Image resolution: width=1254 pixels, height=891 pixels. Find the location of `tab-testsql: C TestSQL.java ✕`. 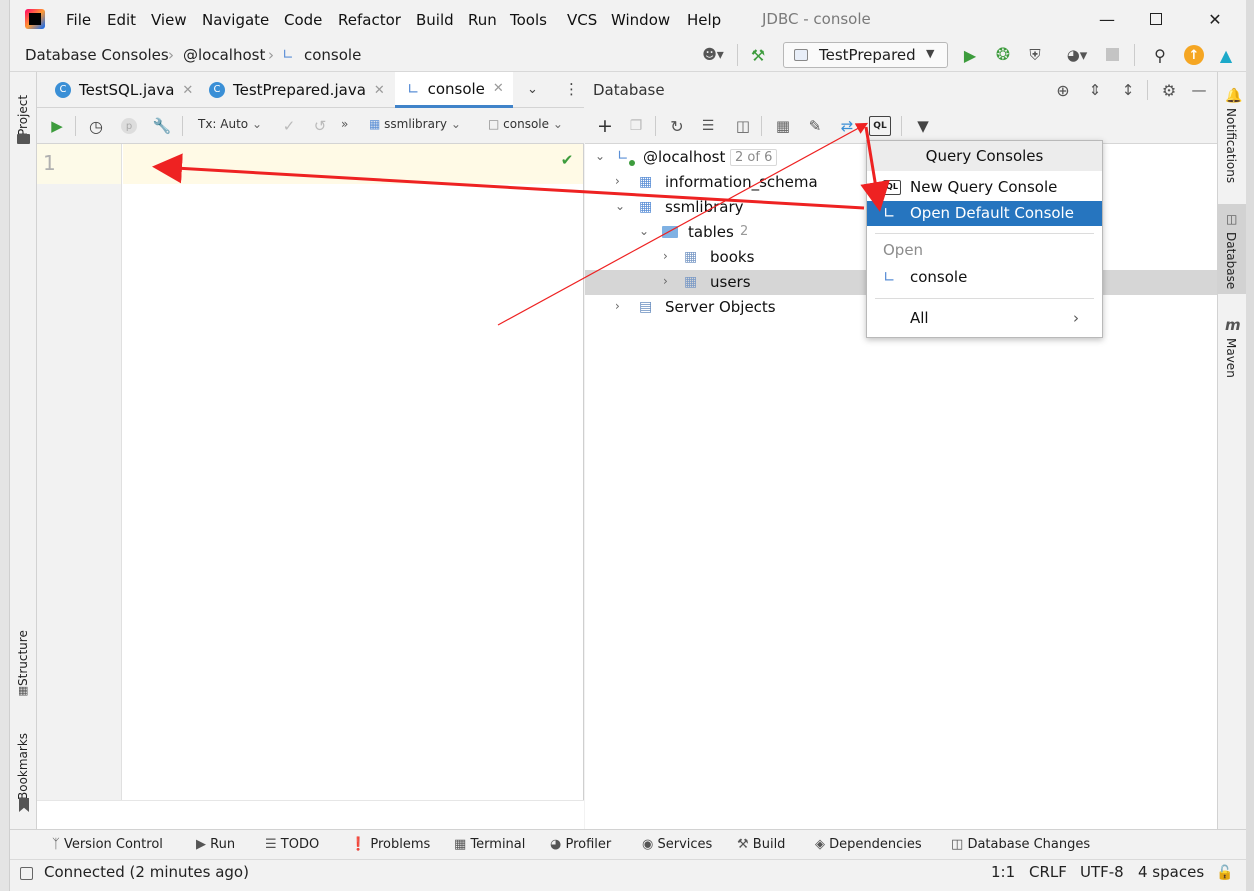

tab-testsql: C TestSQL.java ✕ is located at coordinates (124, 90).